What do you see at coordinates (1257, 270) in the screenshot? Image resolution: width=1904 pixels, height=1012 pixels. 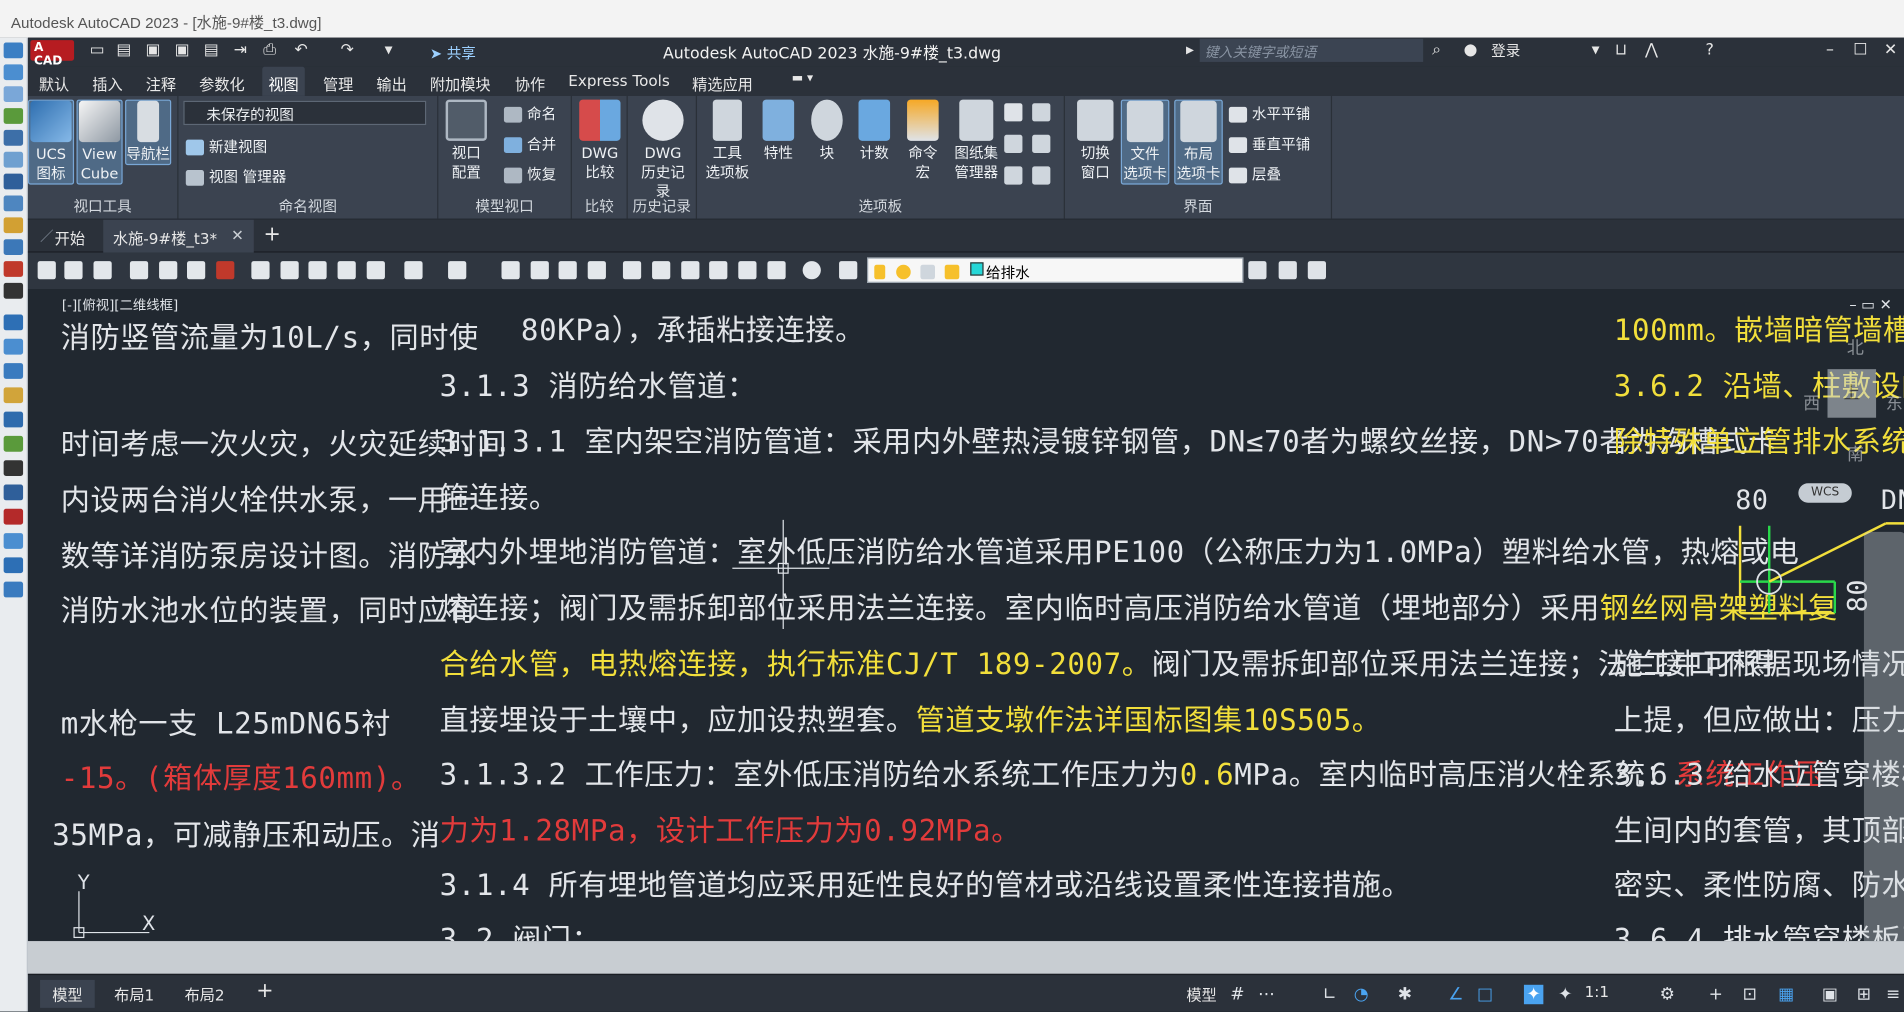 I see `make-current-icon` at bounding box center [1257, 270].